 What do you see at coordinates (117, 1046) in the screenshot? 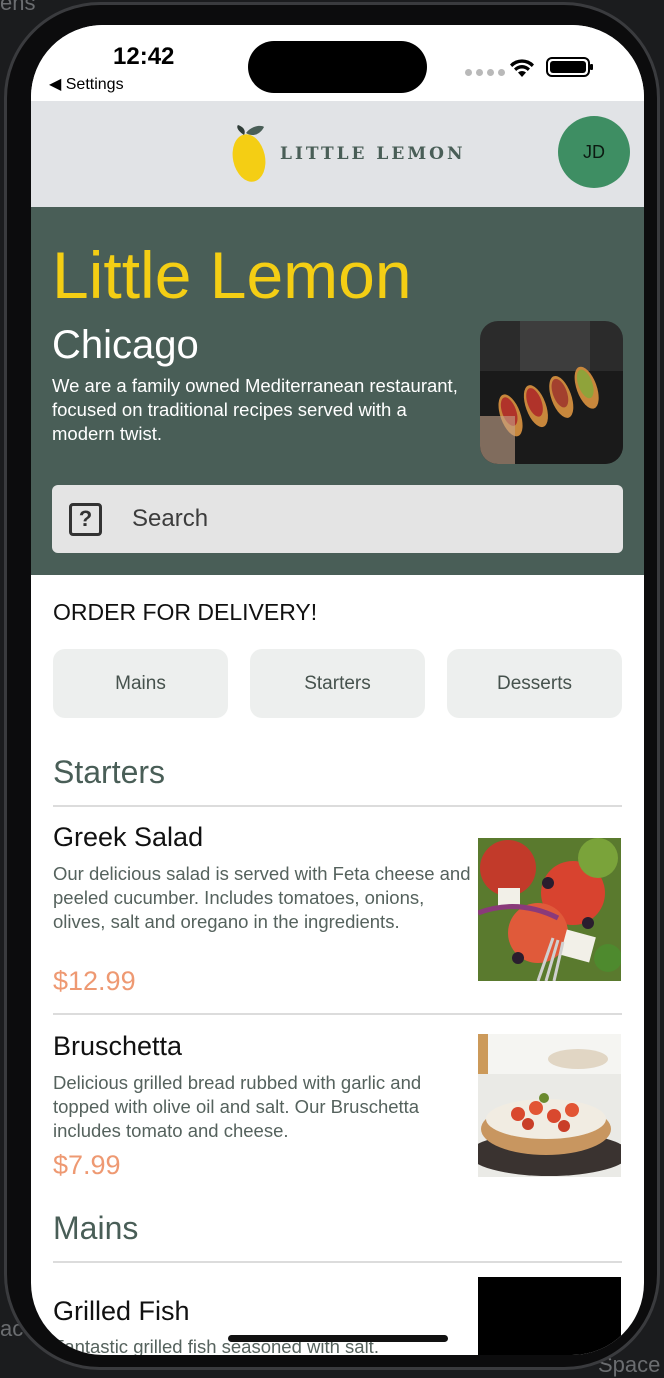
I see `menu-item-name: Bruschetta` at bounding box center [117, 1046].